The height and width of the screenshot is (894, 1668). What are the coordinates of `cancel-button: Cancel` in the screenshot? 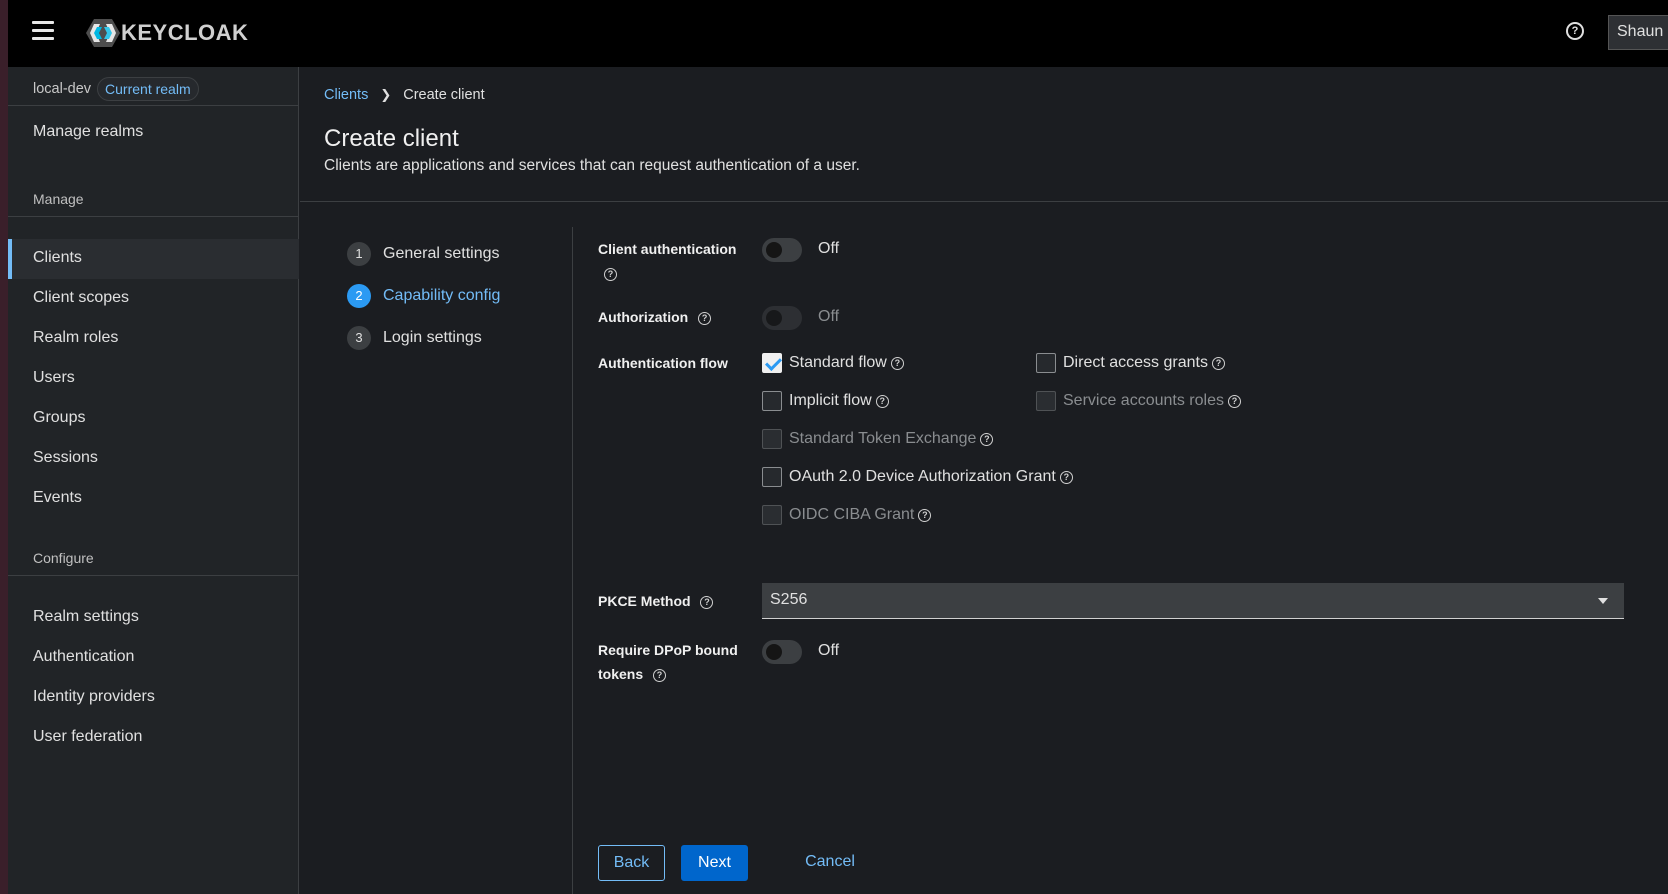 It's located at (830, 863).